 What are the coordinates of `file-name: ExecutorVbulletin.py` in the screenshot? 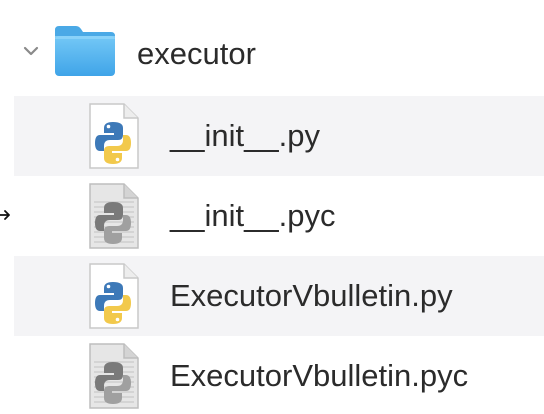 It's located at (311, 295).